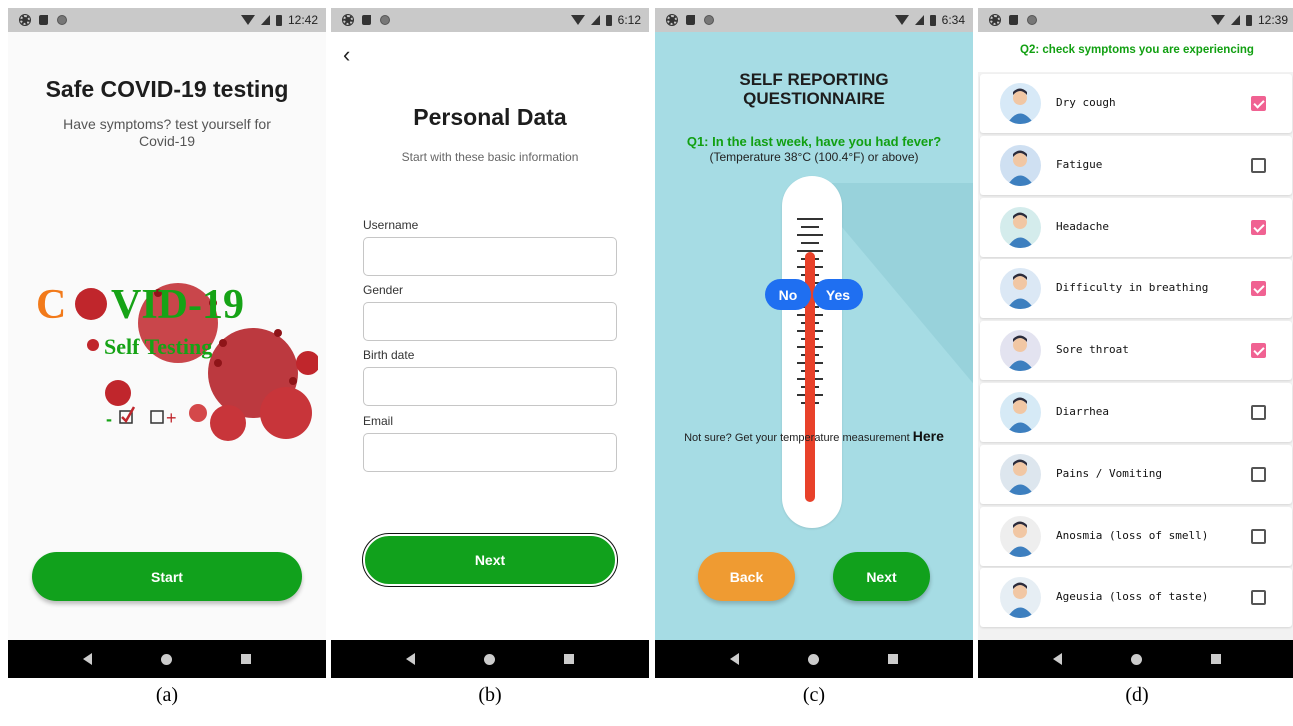  Describe the element at coordinates (1136, 165) in the screenshot. I see `symptom-row: Fatigue` at that location.